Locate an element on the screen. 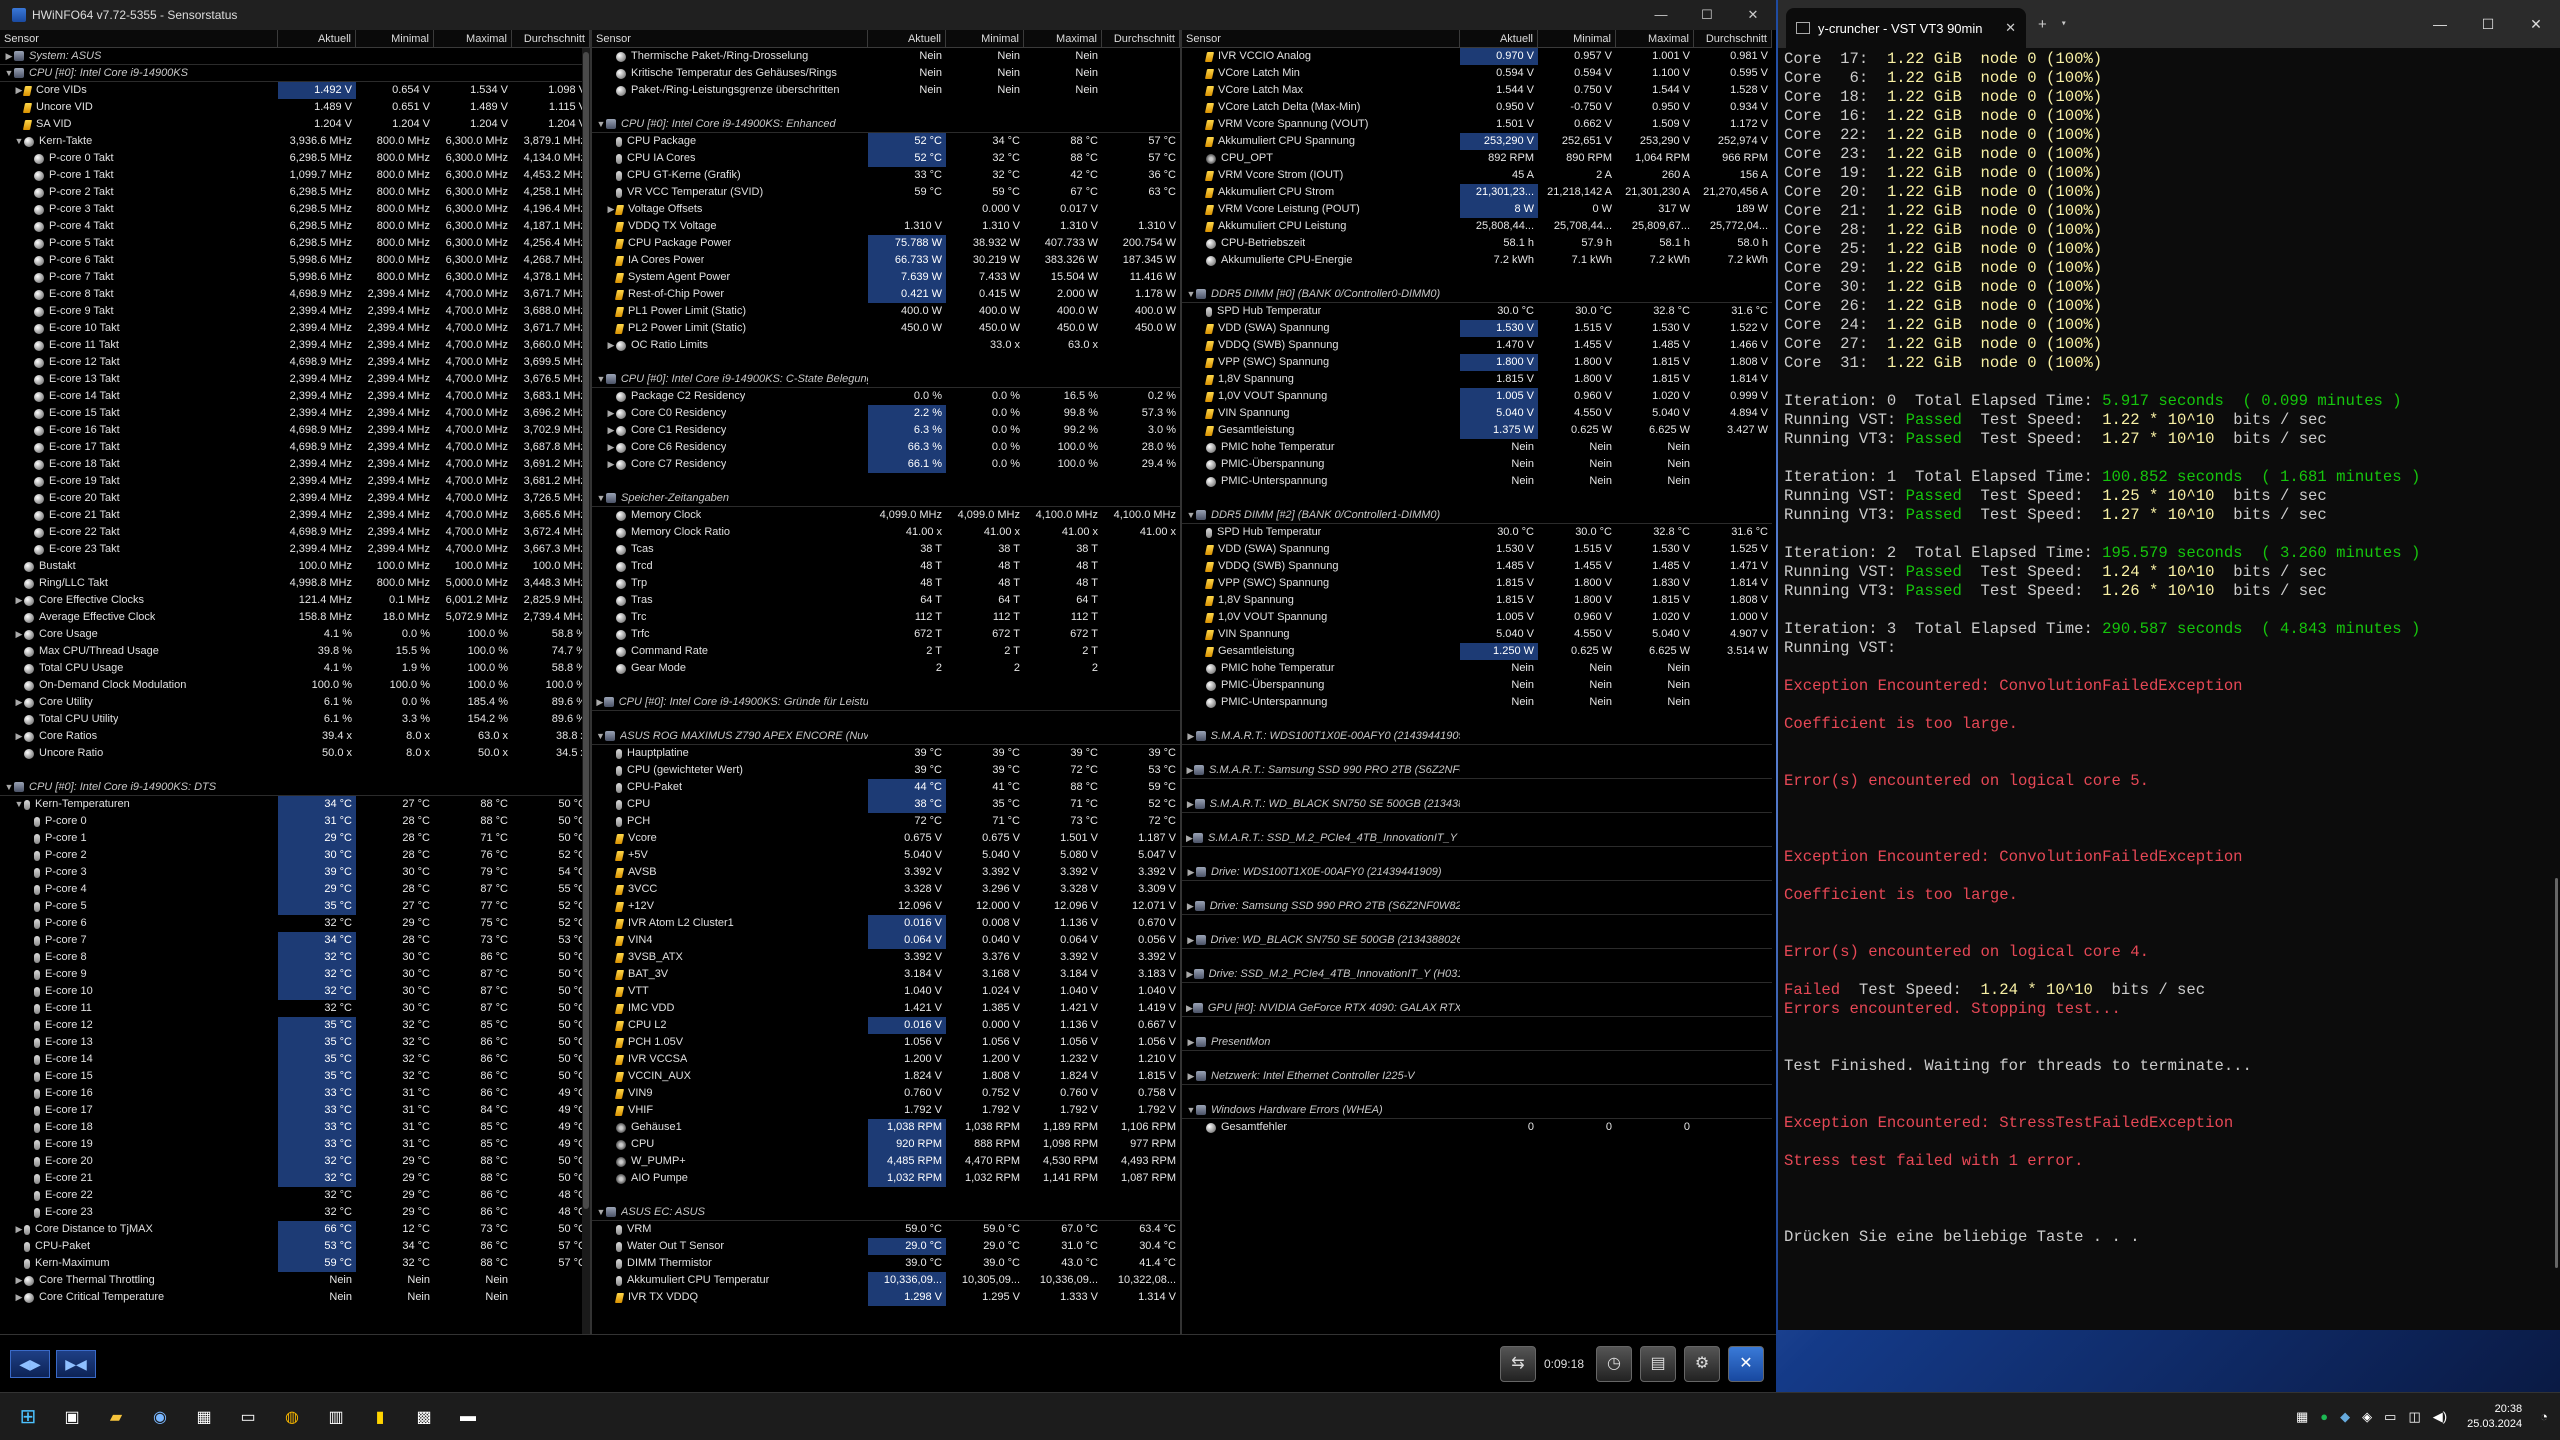  sensor-row: VIN Spannung 5.040 V 4.550 V 5.040 V 4.907 V is located at coordinates (1477, 634).